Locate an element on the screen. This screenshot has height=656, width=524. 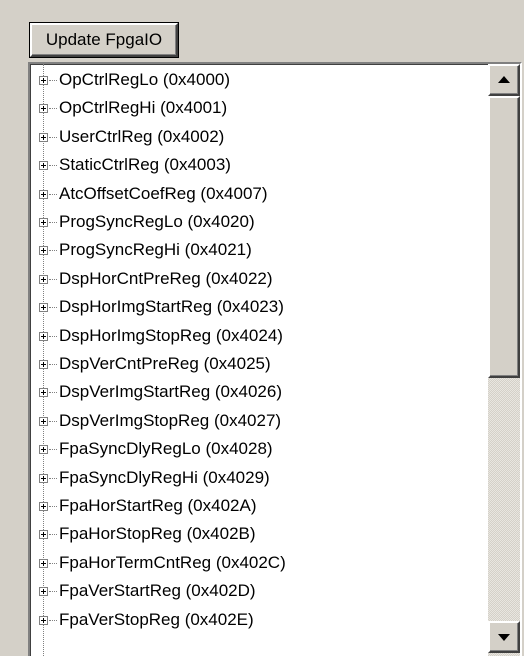
tree-item-label: AtcOffsetCoefReg (0x4007) is located at coordinates (163, 193).